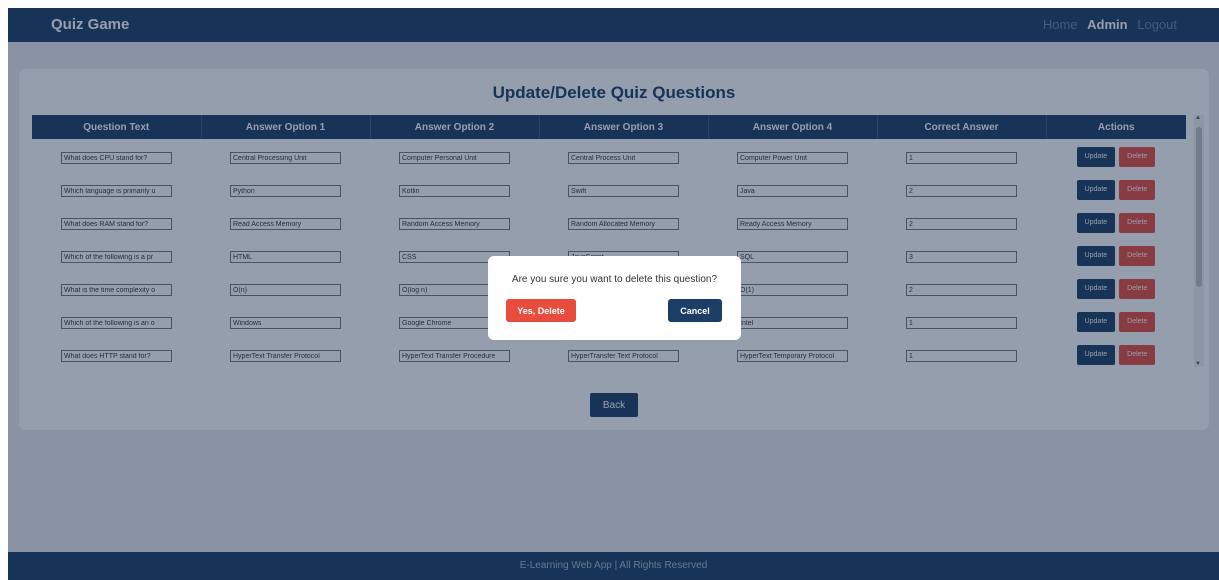 The width and height of the screenshot is (1219, 580). What do you see at coordinates (541, 310) in the screenshot?
I see `confirm-delete-button: Yes, Delete` at bounding box center [541, 310].